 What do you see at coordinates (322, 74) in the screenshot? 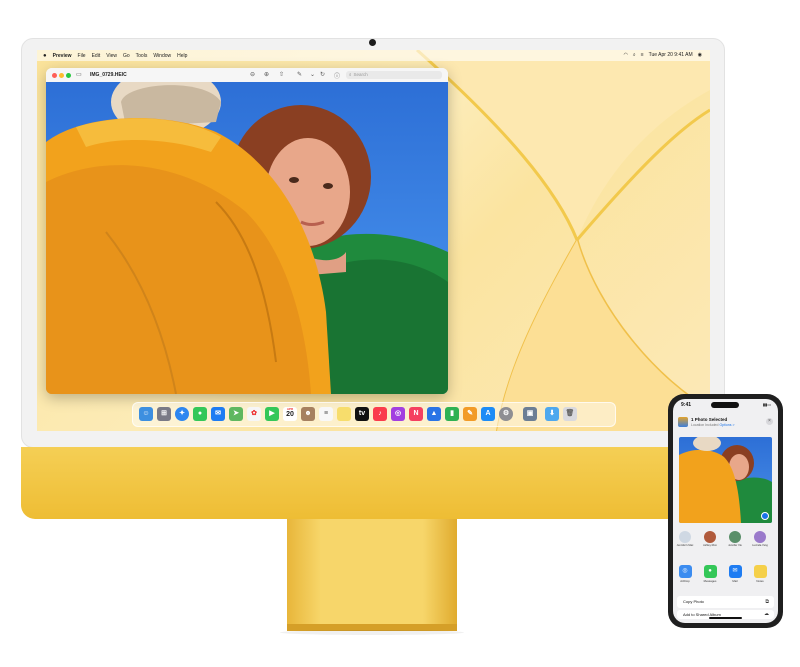
I see `rotate-icon: ↻` at bounding box center [322, 74].